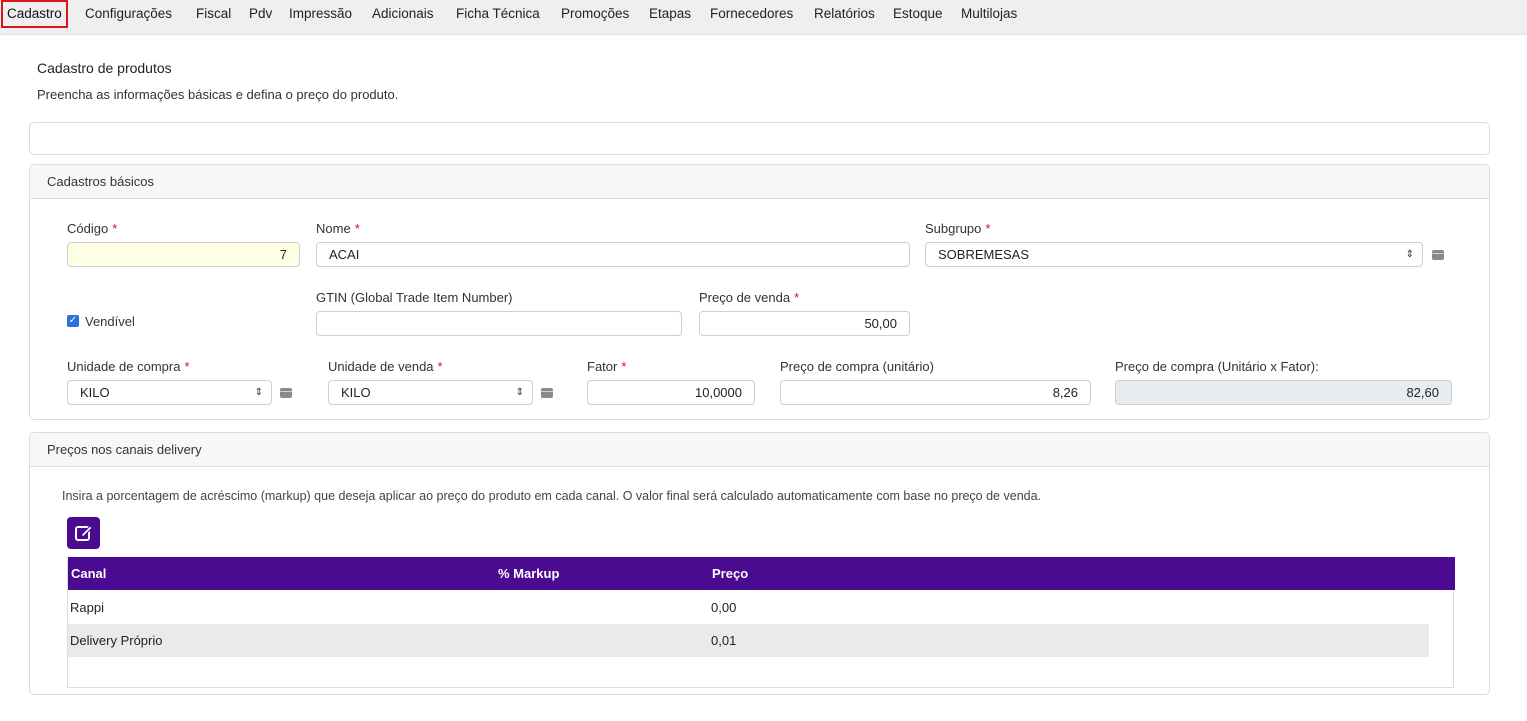 Image resolution: width=1527 pixels, height=721 pixels. I want to click on table-row: Rappi 0,00, so click(748, 607).